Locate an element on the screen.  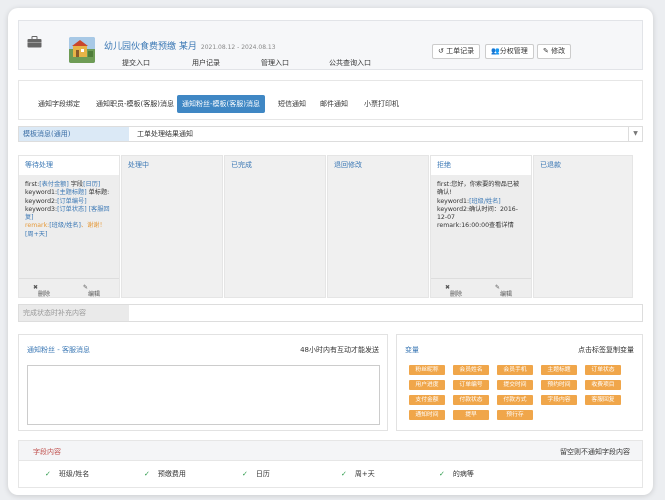
nav-submit: 提交入口 is located at coordinates (136, 63).